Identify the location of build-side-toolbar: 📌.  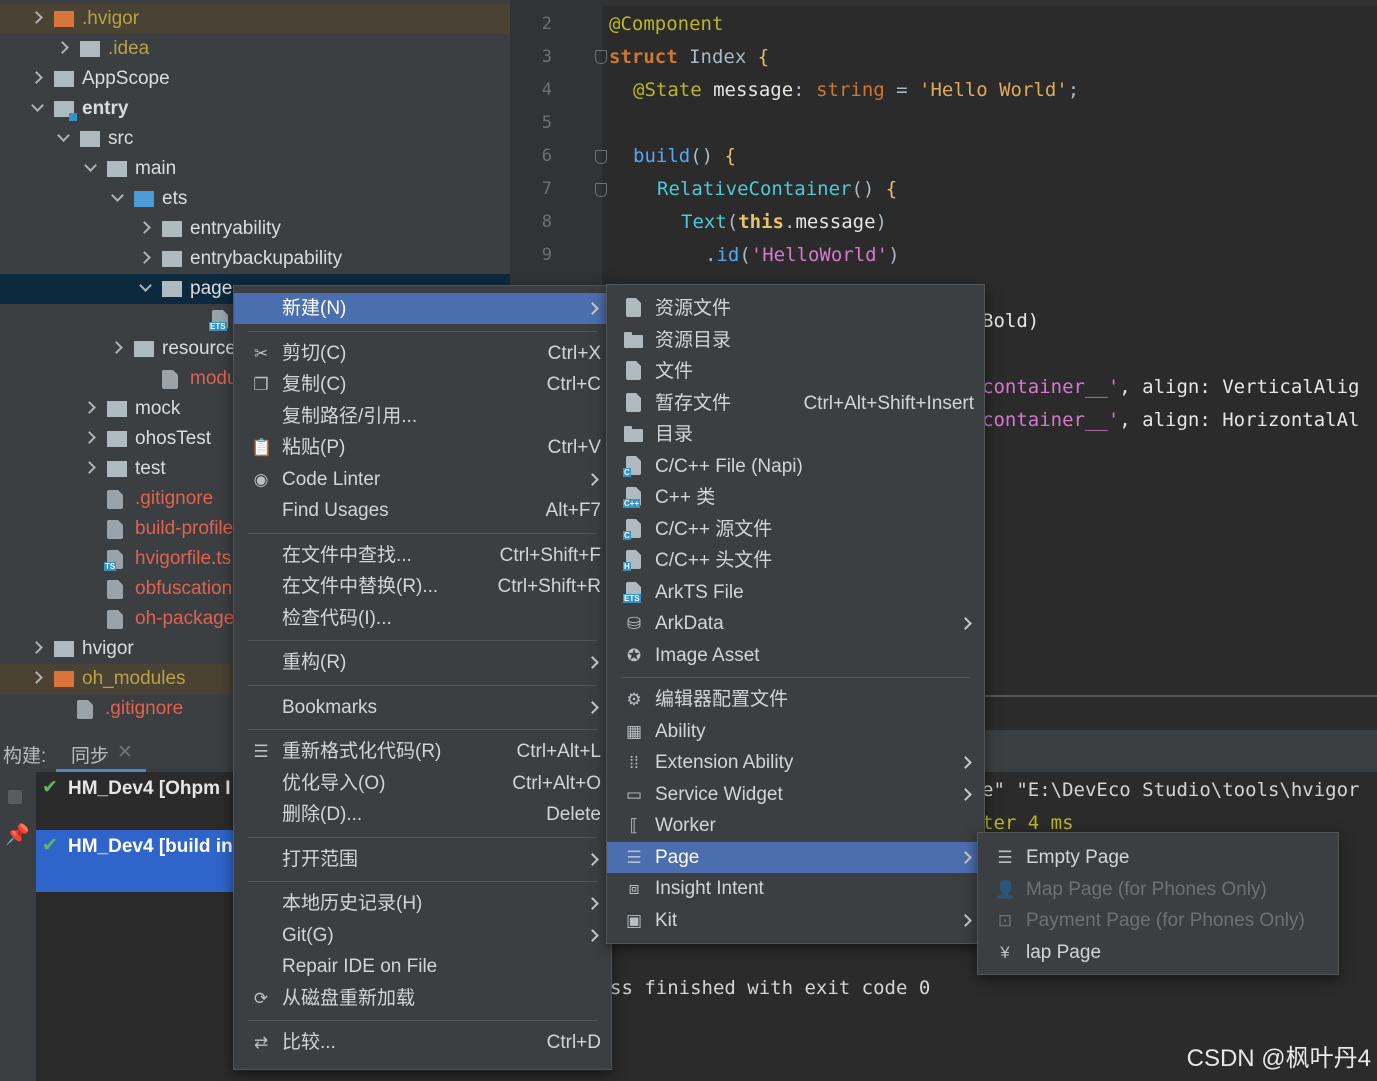
(18, 926).